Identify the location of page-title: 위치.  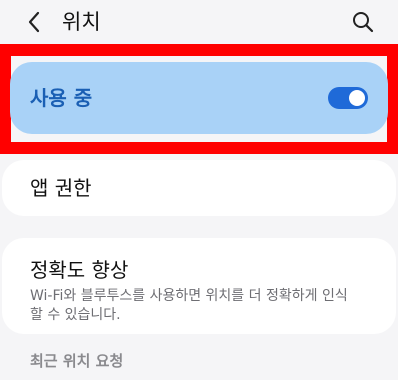
(81, 22).